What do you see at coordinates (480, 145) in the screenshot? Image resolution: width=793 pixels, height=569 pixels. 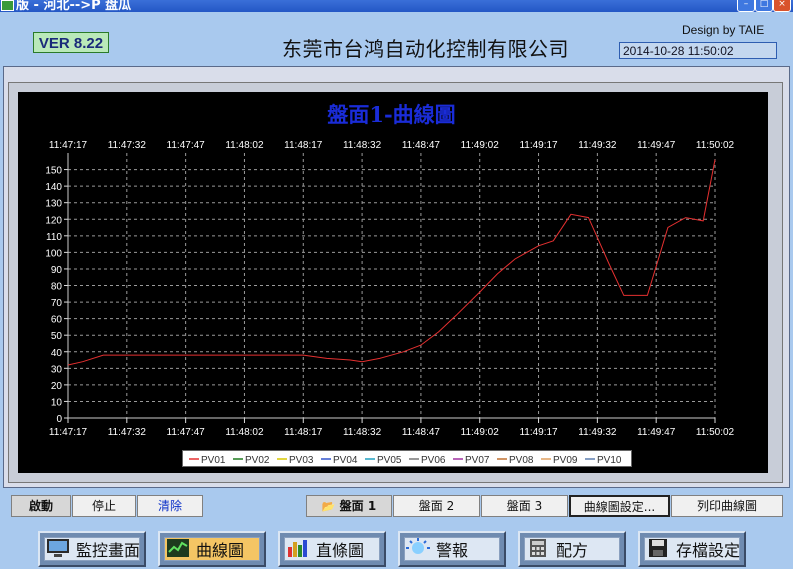 I see `x-tick-label-top: 11:49:02` at bounding box center [480, 145].